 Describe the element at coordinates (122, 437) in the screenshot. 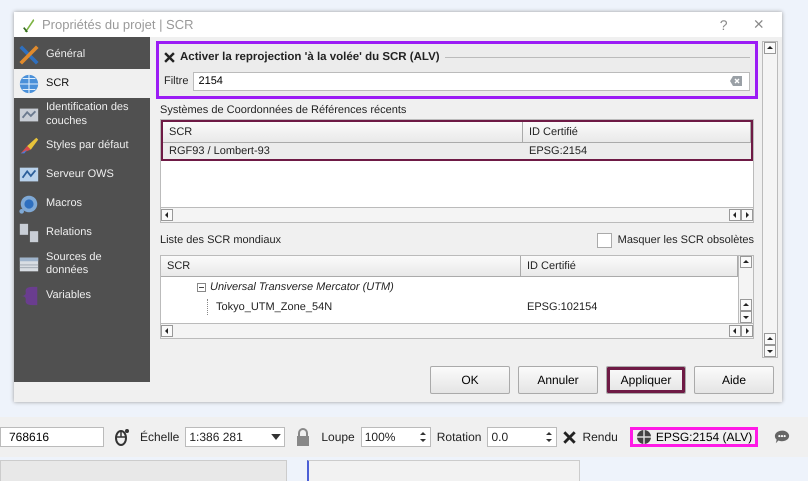

I see `mouse-icon` at that location.